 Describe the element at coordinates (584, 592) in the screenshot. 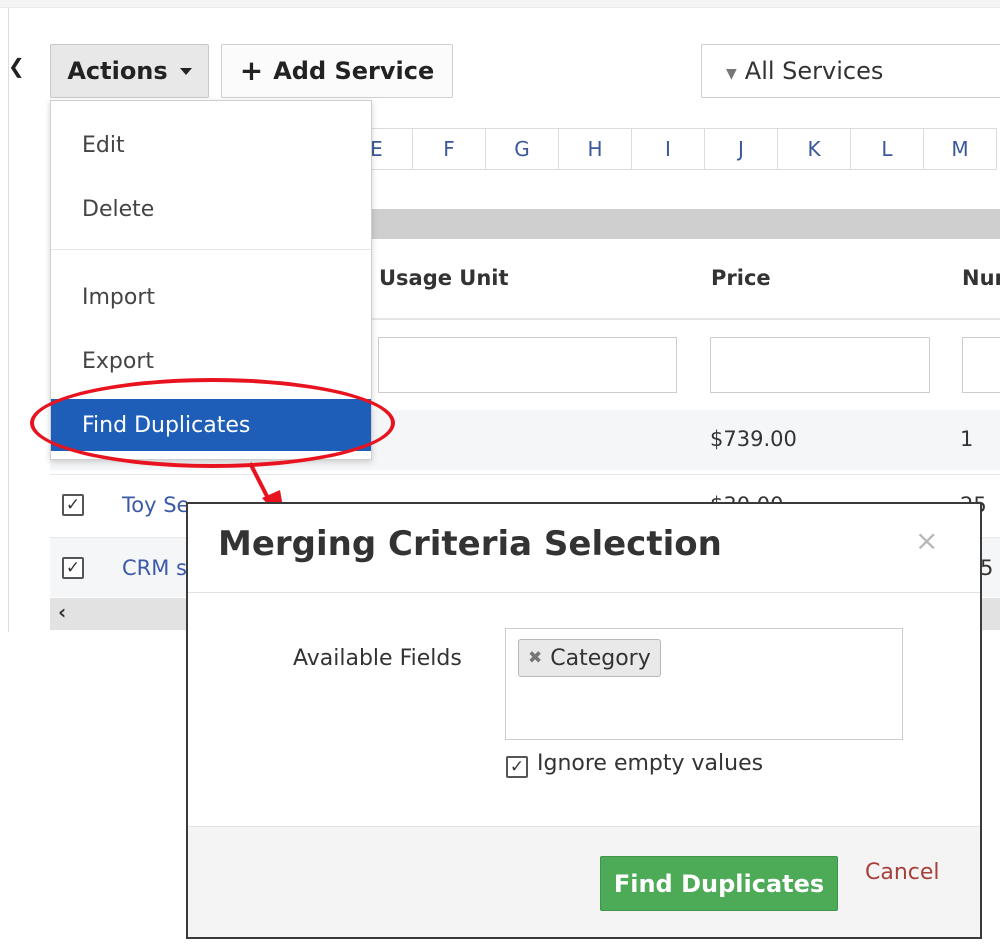

I see `dialog-divider` at that location.